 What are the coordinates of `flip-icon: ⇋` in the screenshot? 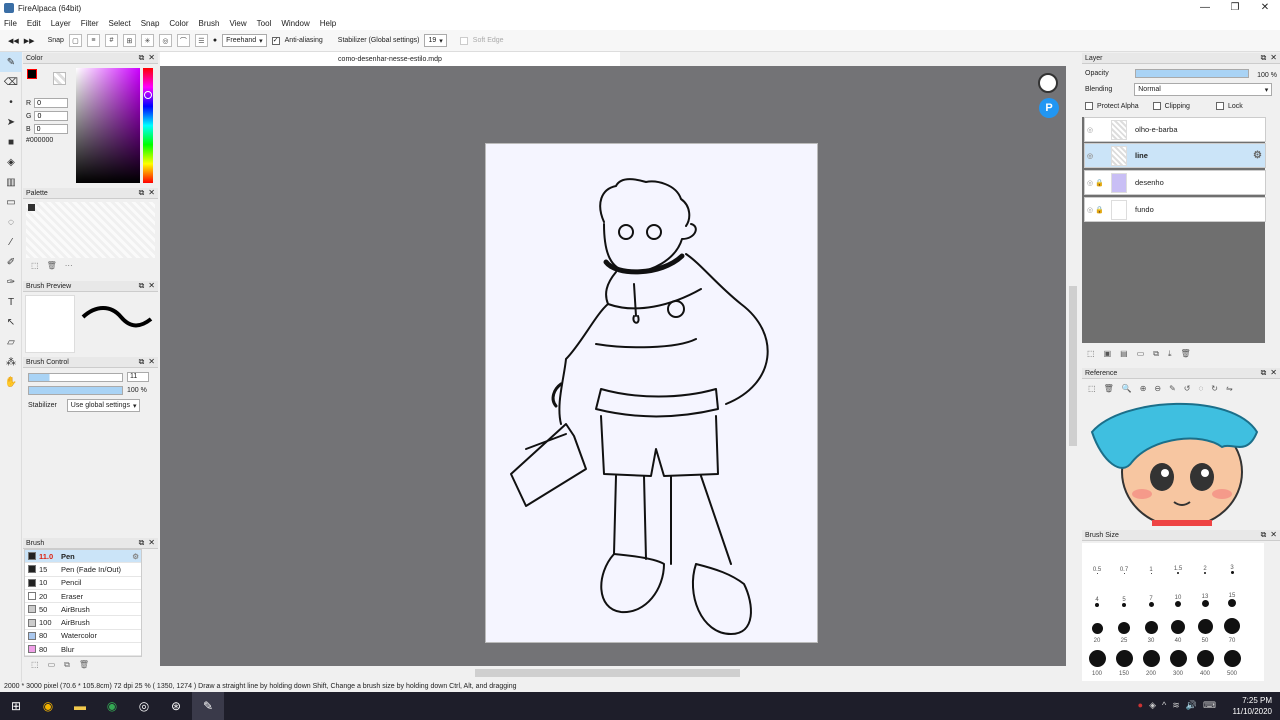 It's located at (1229, 388).